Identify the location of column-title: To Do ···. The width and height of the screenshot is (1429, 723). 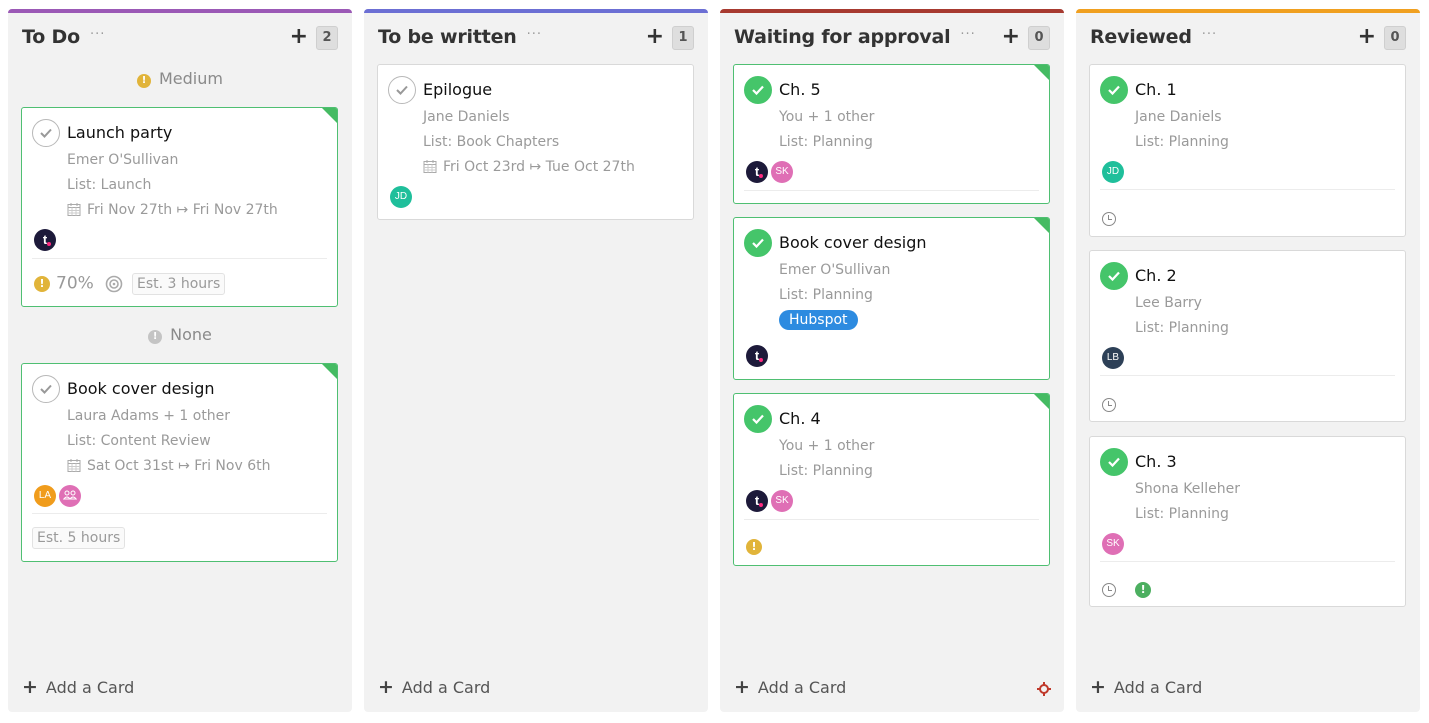
(63, 37).